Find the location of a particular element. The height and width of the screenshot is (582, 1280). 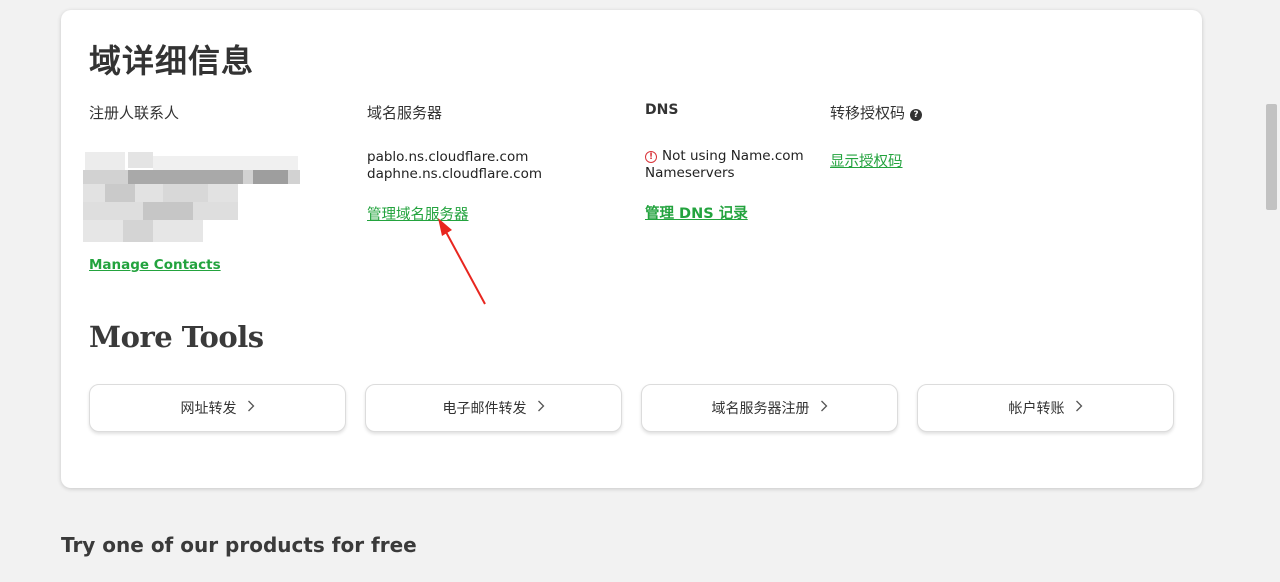

url-forwarding-label: 网址转发 is located at coordinates (208, 409).